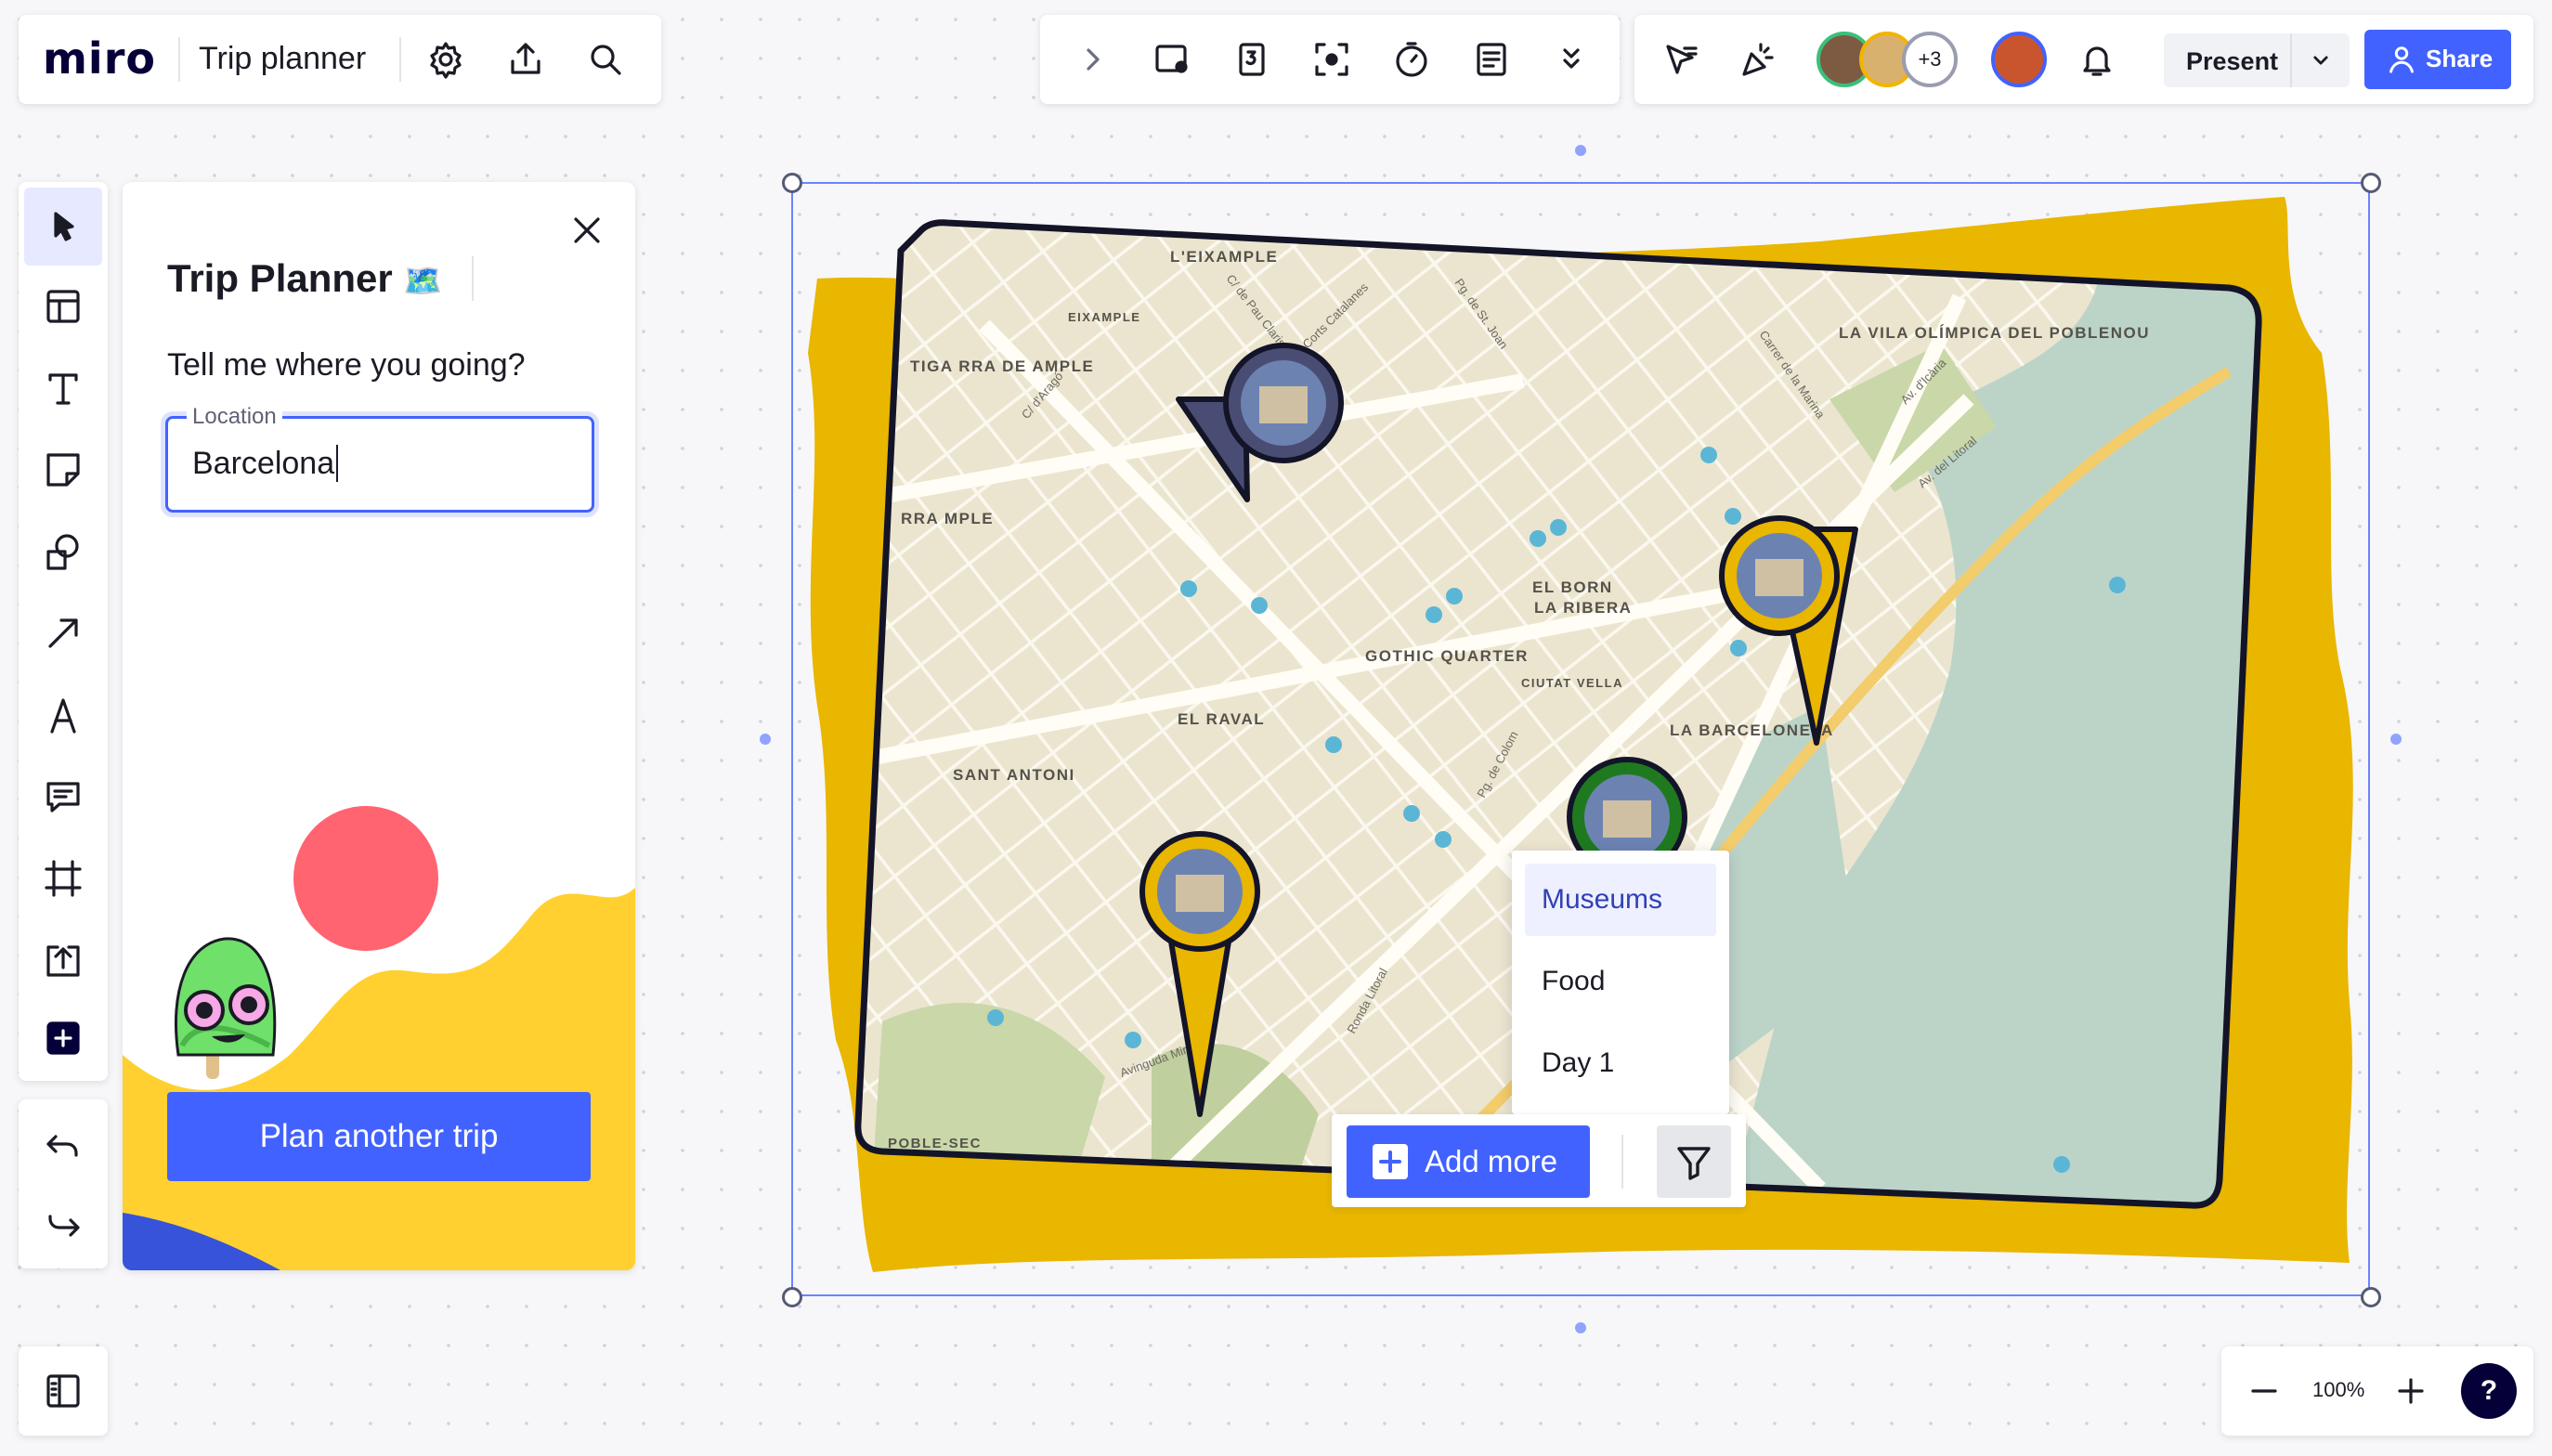 Image resolution: width=2552 pixels, height=1456 pixels. Describe the element at coordinates (1014, 775) in the screenshot. I see `map-label: SANT ANTONI` at that location.